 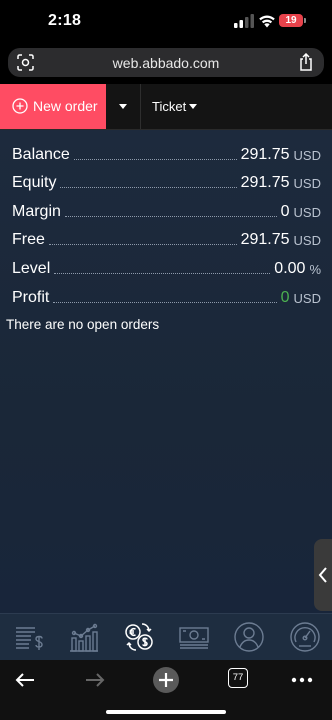 What do you see at coordinates (84, 637) in the screenshot?
I see `chart-icon` at bounding box center [84, 637].